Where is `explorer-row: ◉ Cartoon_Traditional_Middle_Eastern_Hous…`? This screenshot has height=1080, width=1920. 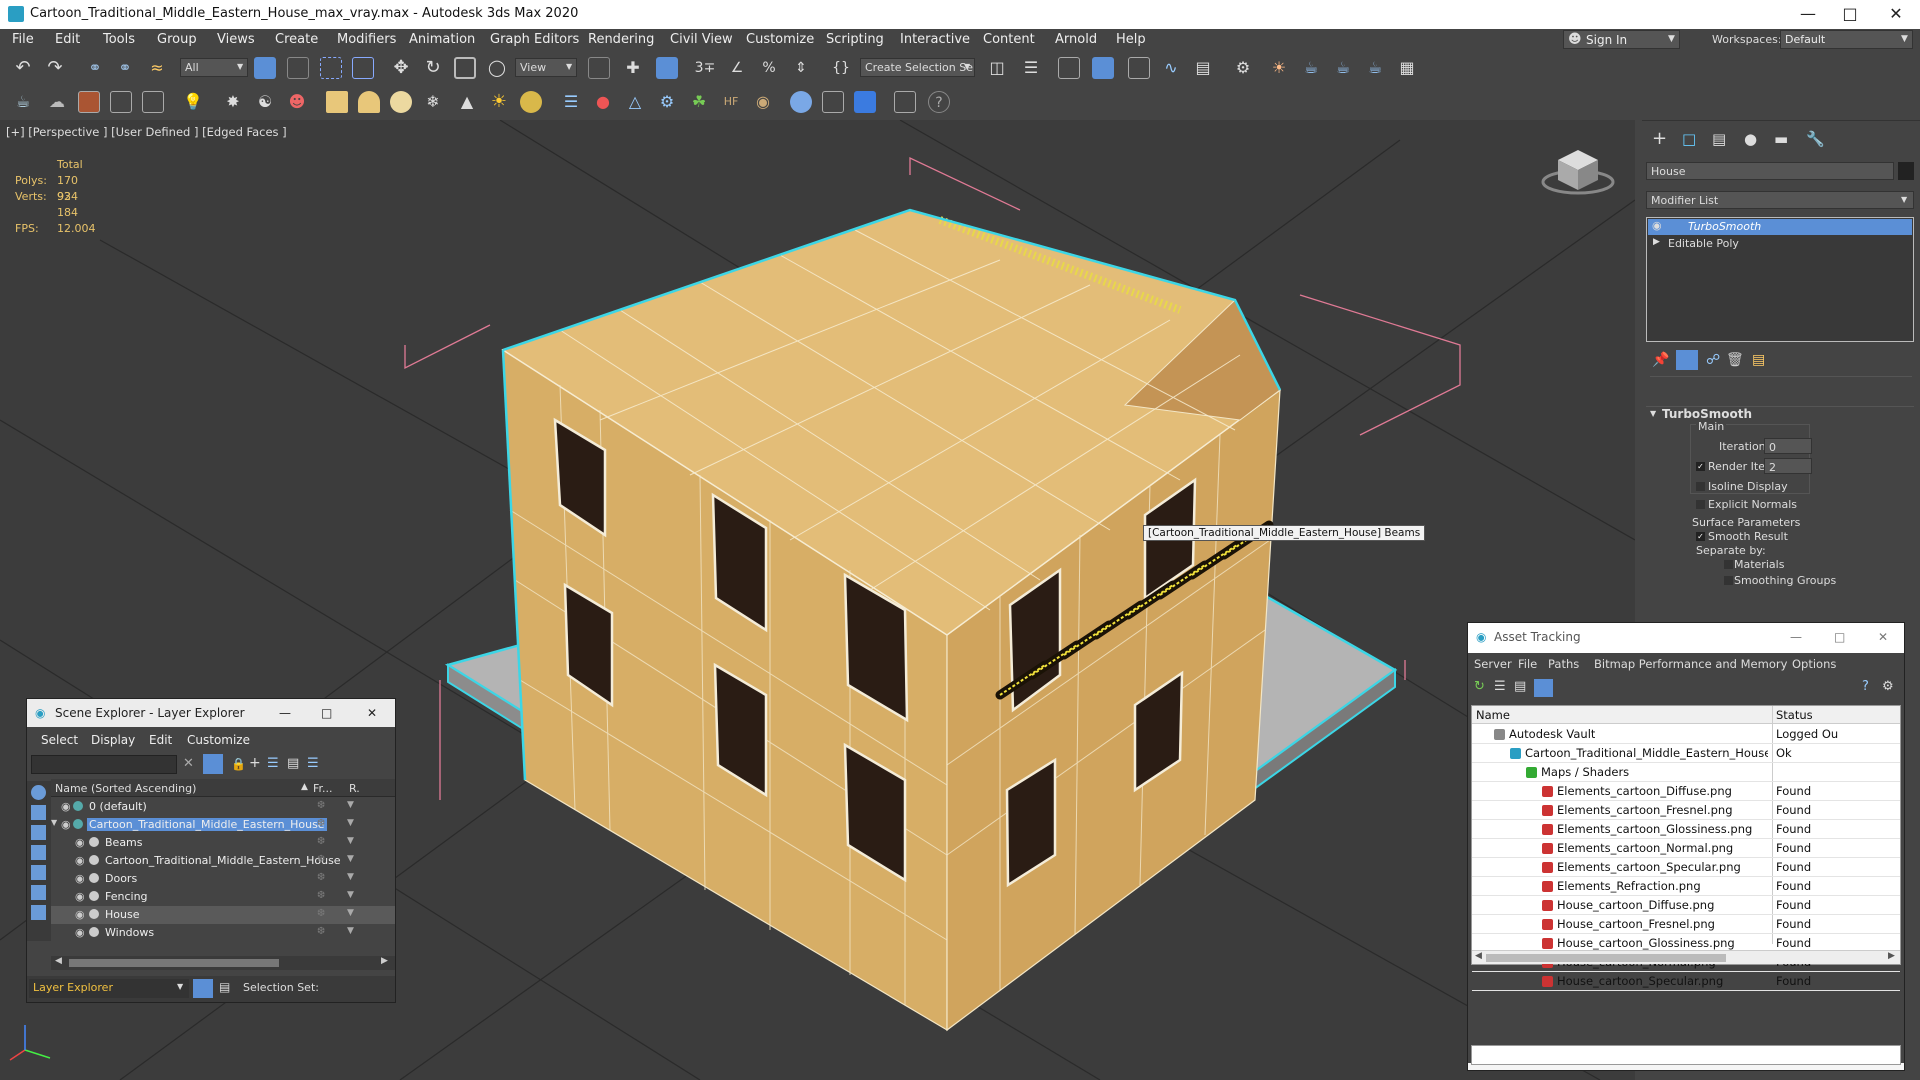 explorer-row: ◉ Cartoon_Traditional_Middle_Eastern_Hous… is located at coordinates (223, 861).